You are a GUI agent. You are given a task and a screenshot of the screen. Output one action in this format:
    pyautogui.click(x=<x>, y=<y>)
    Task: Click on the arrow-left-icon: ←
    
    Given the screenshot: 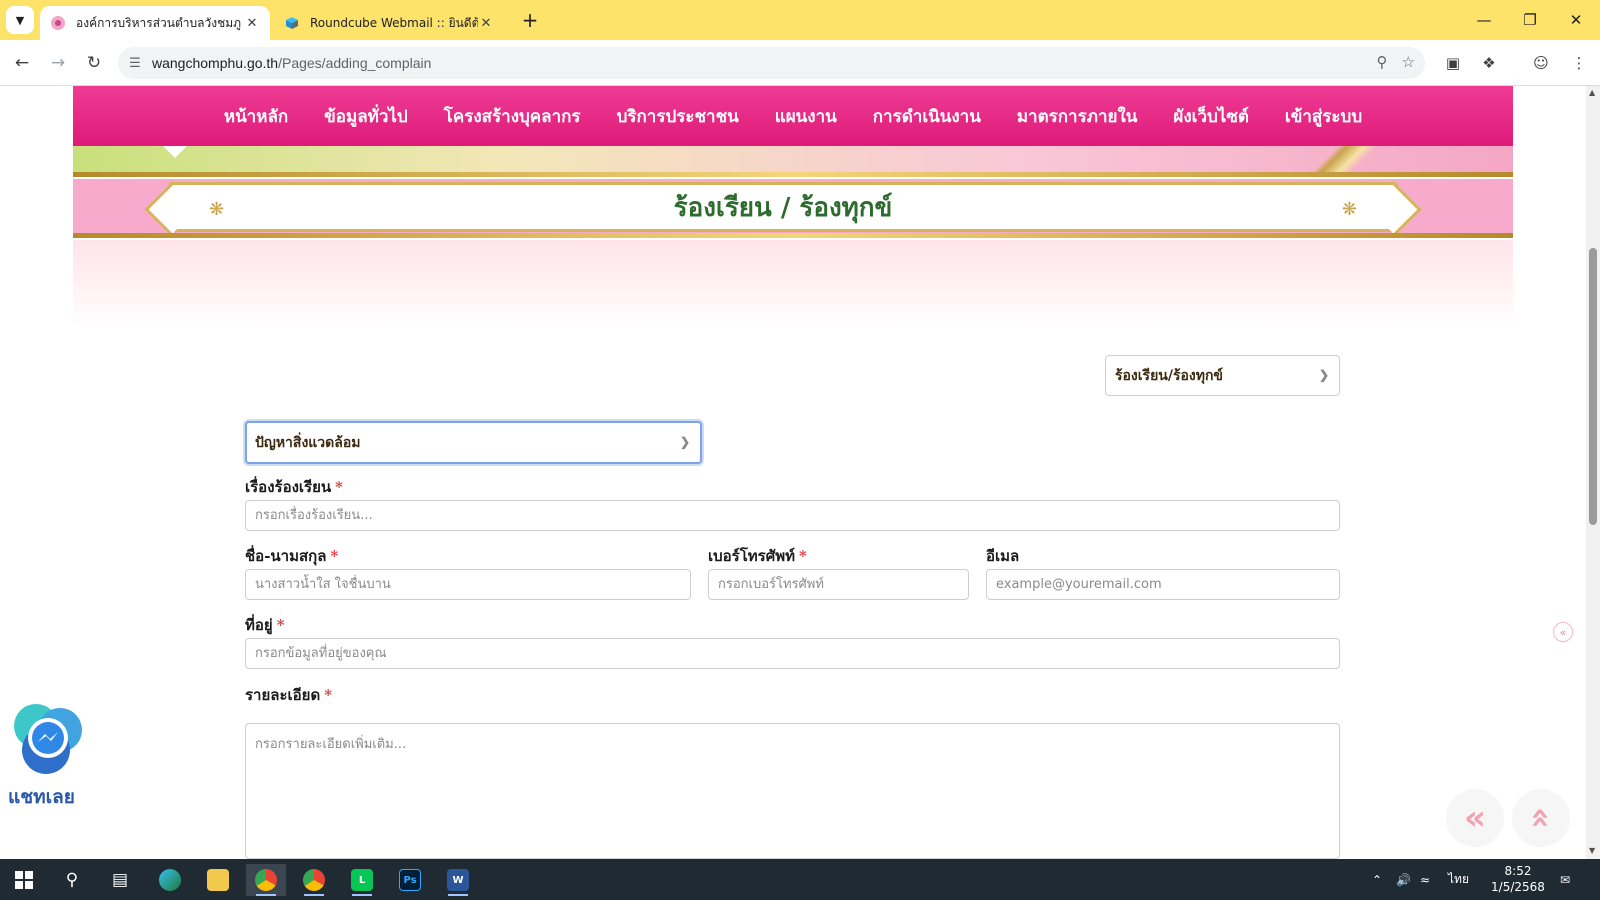 What is the action you would take?
    pyautogui.click(x=22, y=63)
    